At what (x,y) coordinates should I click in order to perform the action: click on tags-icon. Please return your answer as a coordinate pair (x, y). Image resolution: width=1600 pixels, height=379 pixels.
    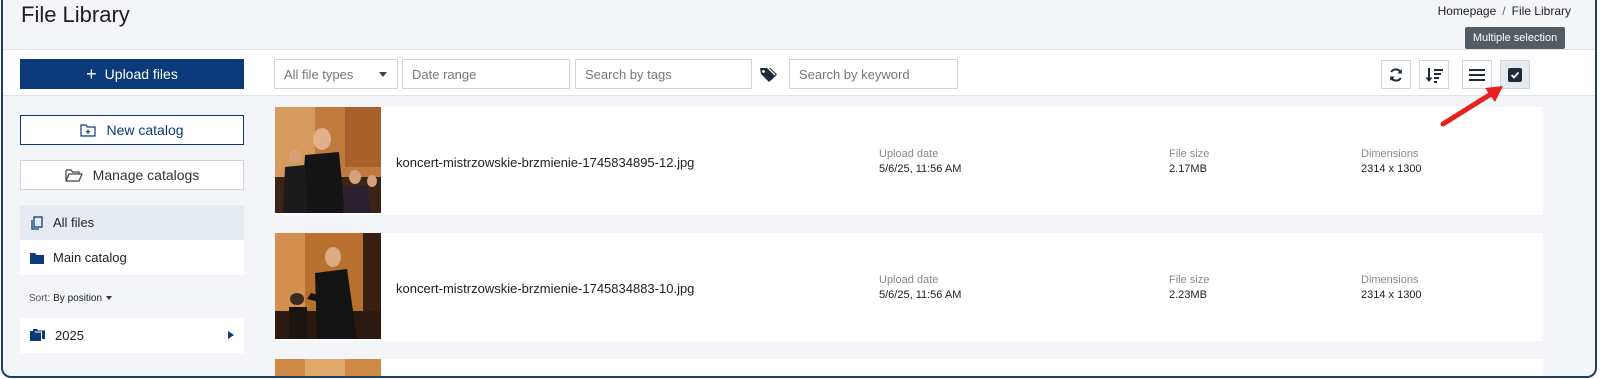
    Looking at the image, I should click on (768, 75).